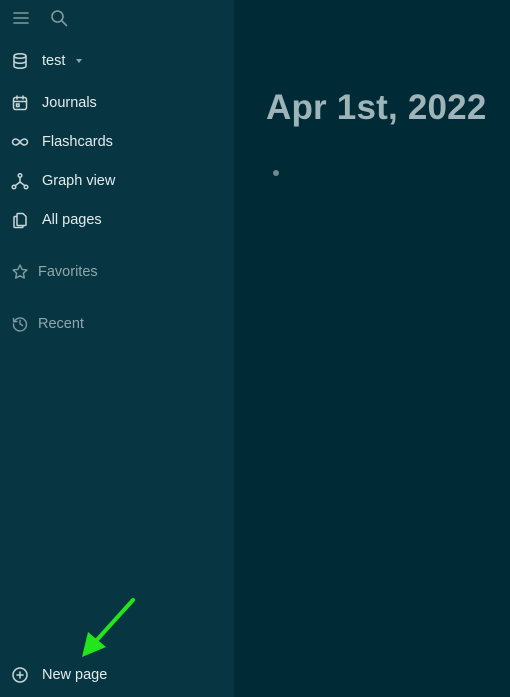 The height and width of the screenshot is (697, 510). What do you see at coordinates (108, 628) in the screenshot?
I see `annotation-arrow-icon` at bounding box center [108, 628].